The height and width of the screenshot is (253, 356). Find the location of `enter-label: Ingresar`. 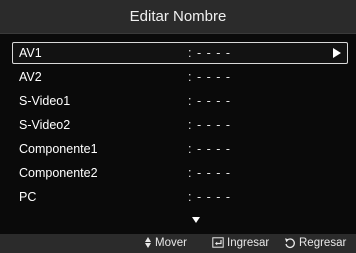

enter-label: Ingresar is located at coordinates (248, 243).